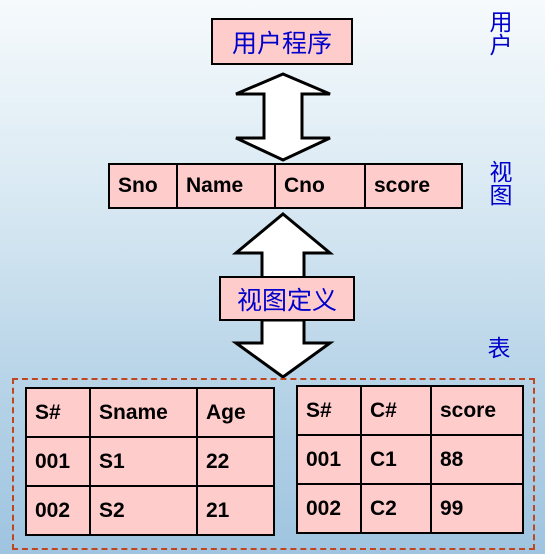 Image resolution: width=545 pixels, height=554 pixels. What do you see at coordinates (499, 183) in the screenshot?
I see `level-label-view: 视图` at bounding box center [499, 183].